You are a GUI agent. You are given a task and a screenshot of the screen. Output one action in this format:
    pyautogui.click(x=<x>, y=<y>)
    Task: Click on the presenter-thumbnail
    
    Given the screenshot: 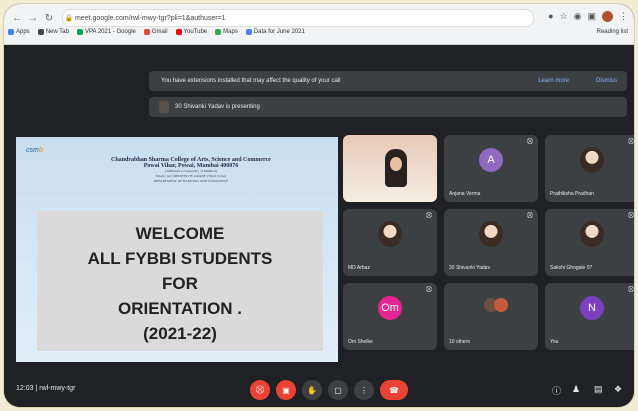 What is the action you would take?
    pyautogui.click(x=164, y=107)
    